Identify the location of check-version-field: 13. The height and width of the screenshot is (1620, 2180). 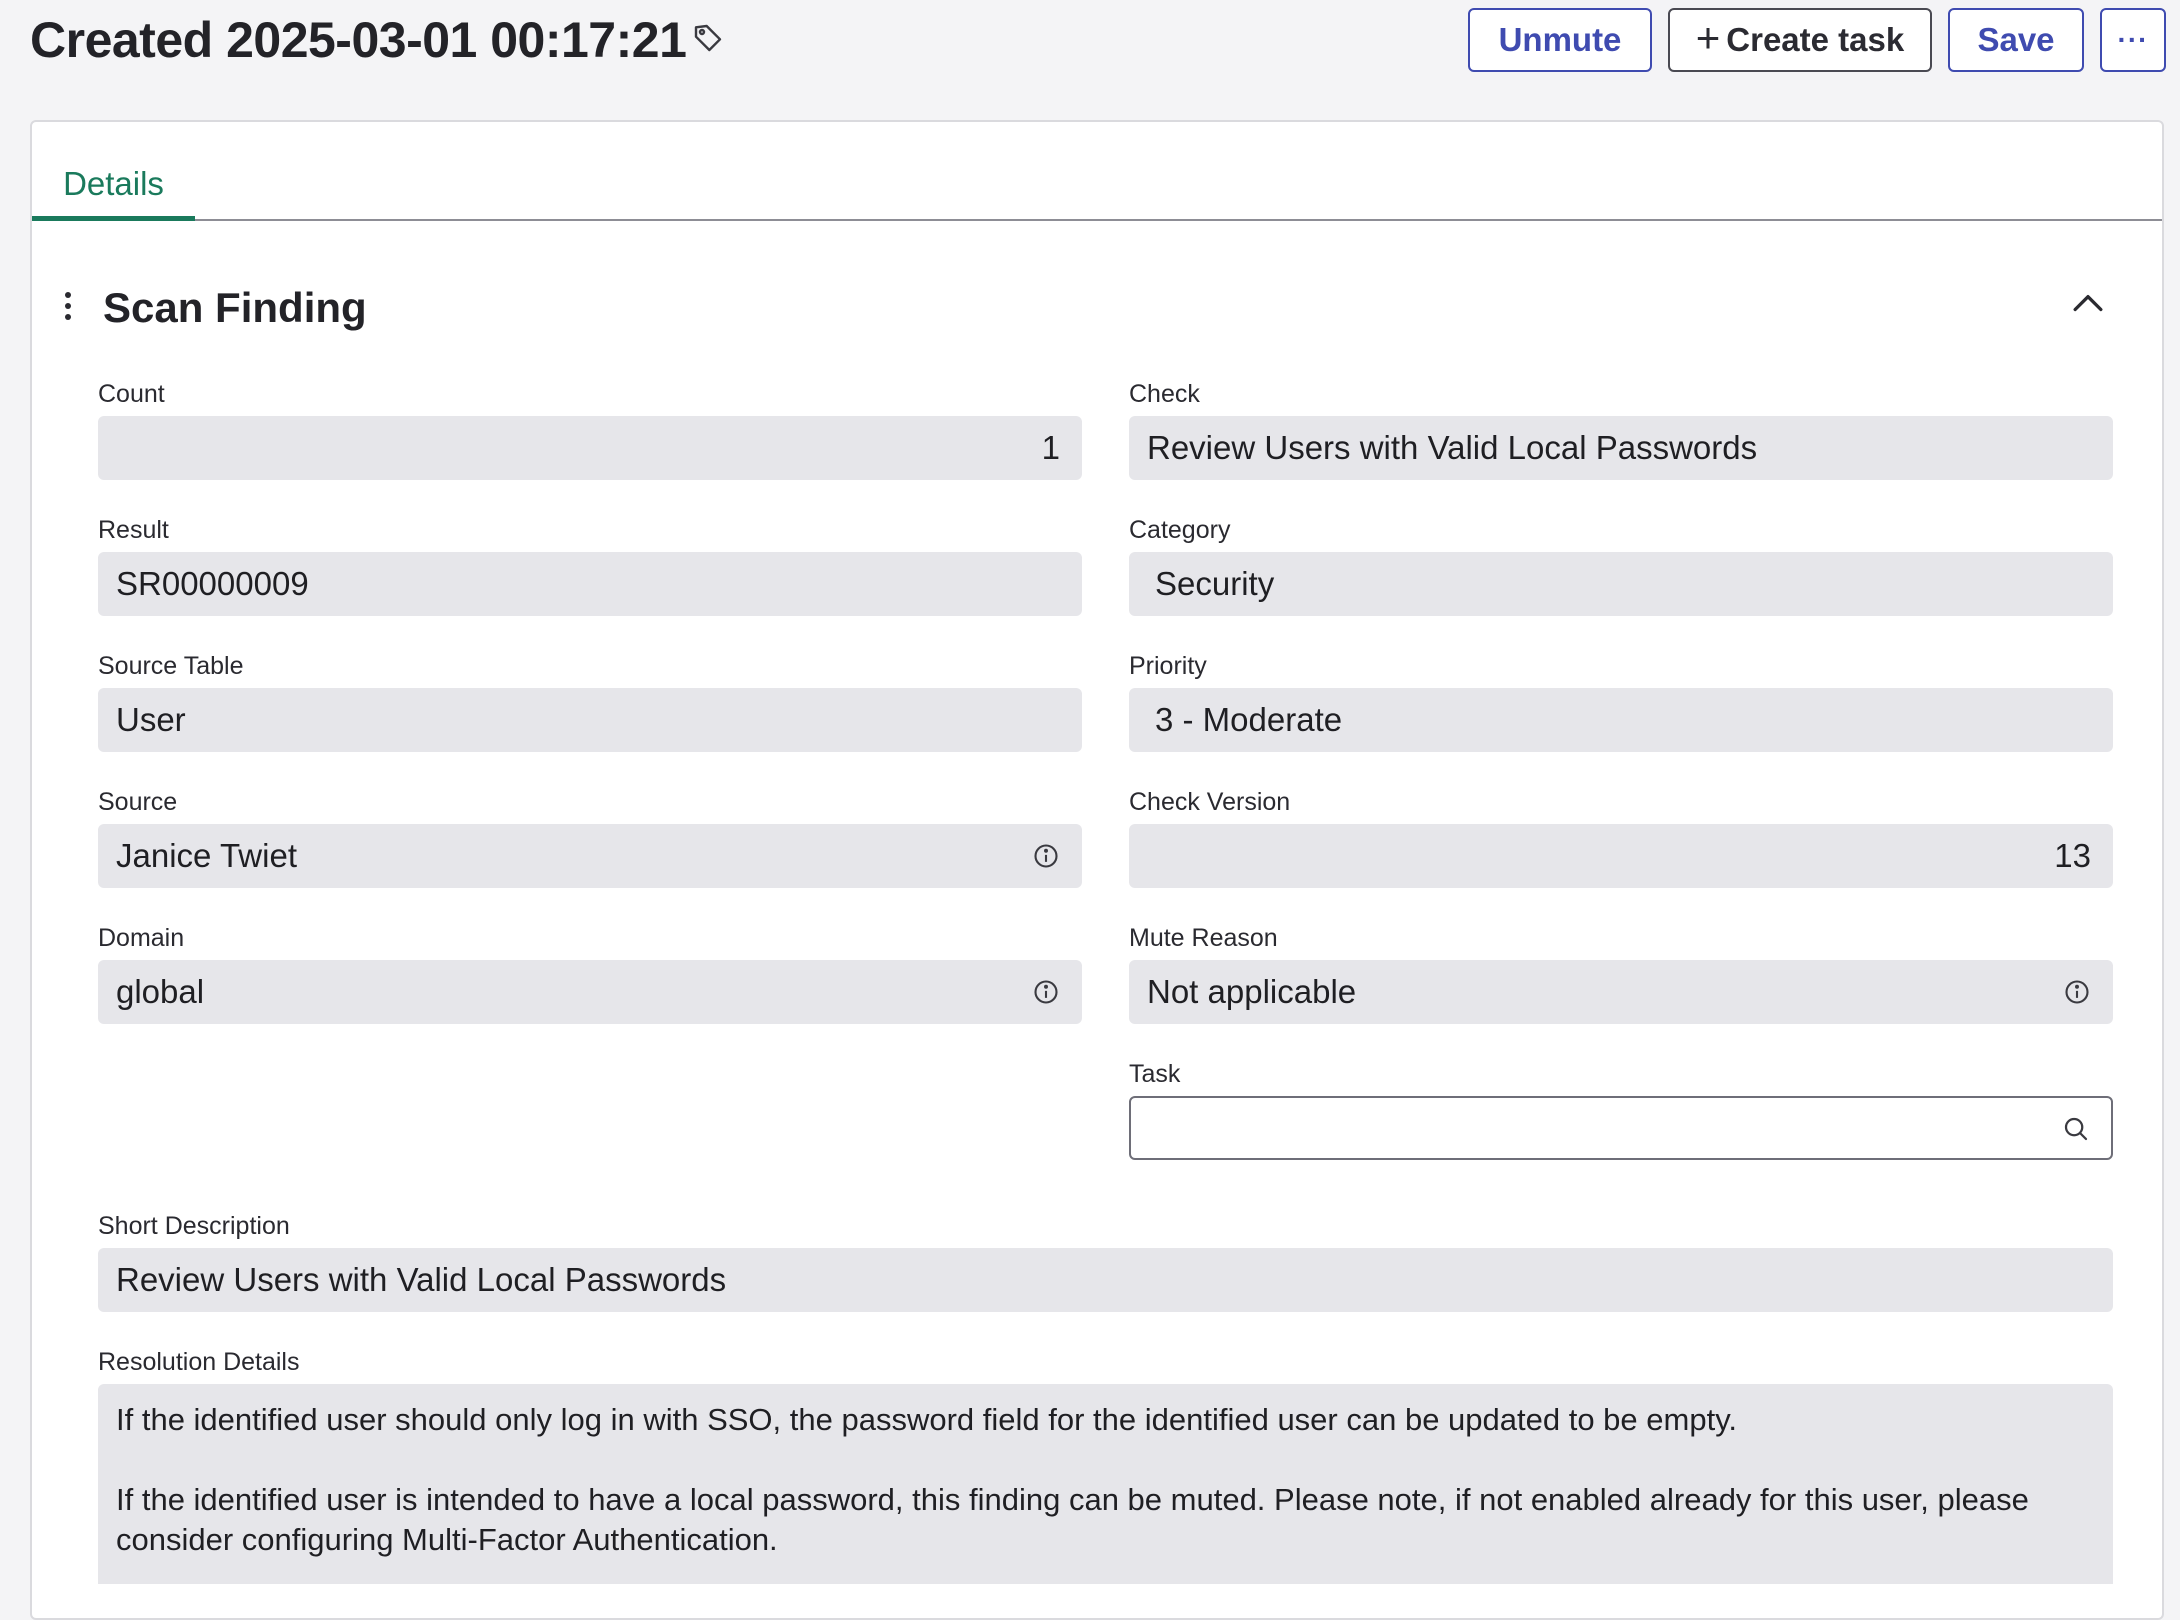
(1621, 856).